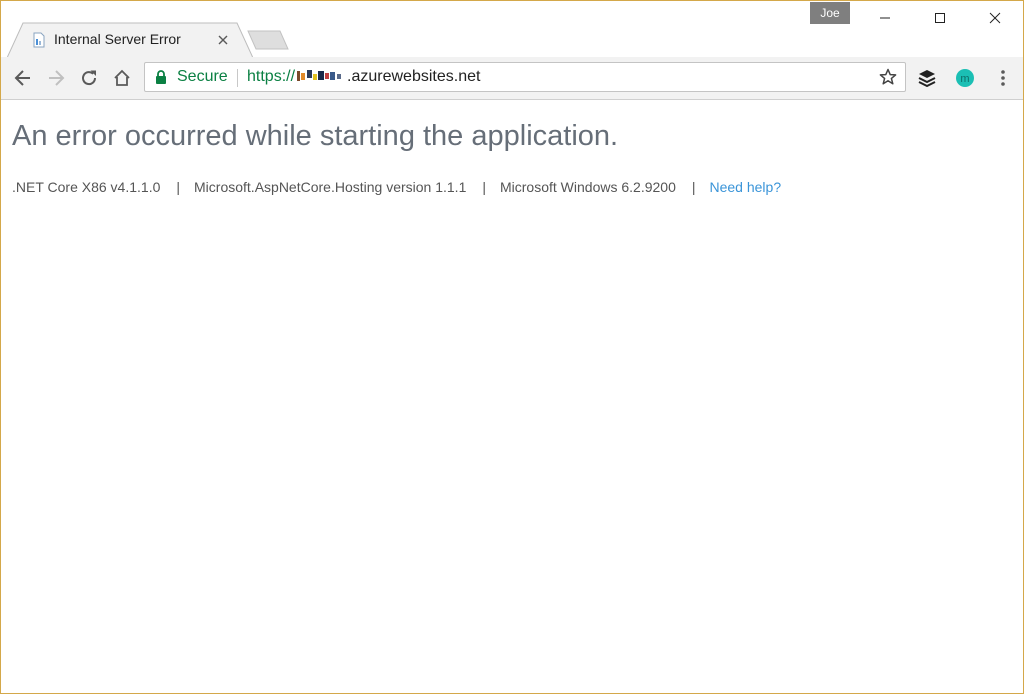  I want to click on minimize-button, so click(885, 18).